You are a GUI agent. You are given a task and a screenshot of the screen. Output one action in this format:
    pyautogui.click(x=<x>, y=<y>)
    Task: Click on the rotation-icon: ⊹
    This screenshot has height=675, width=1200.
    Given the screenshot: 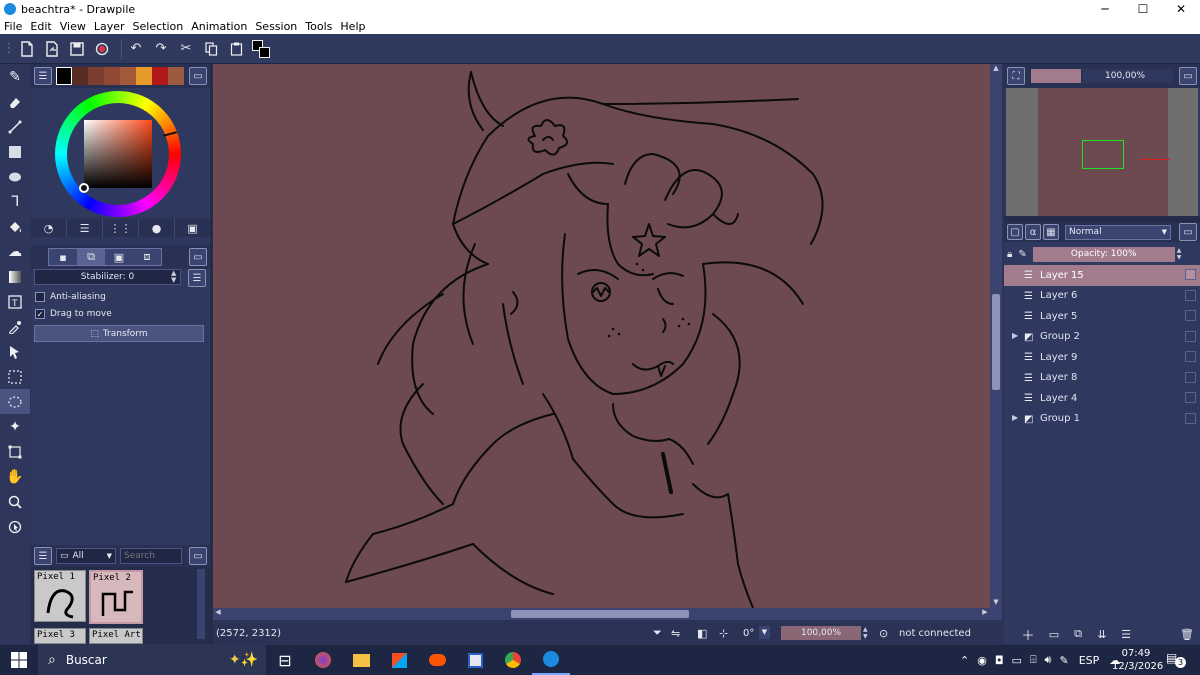 What is the action you would take?
    pyautogui.click(x=723, y=633)
    